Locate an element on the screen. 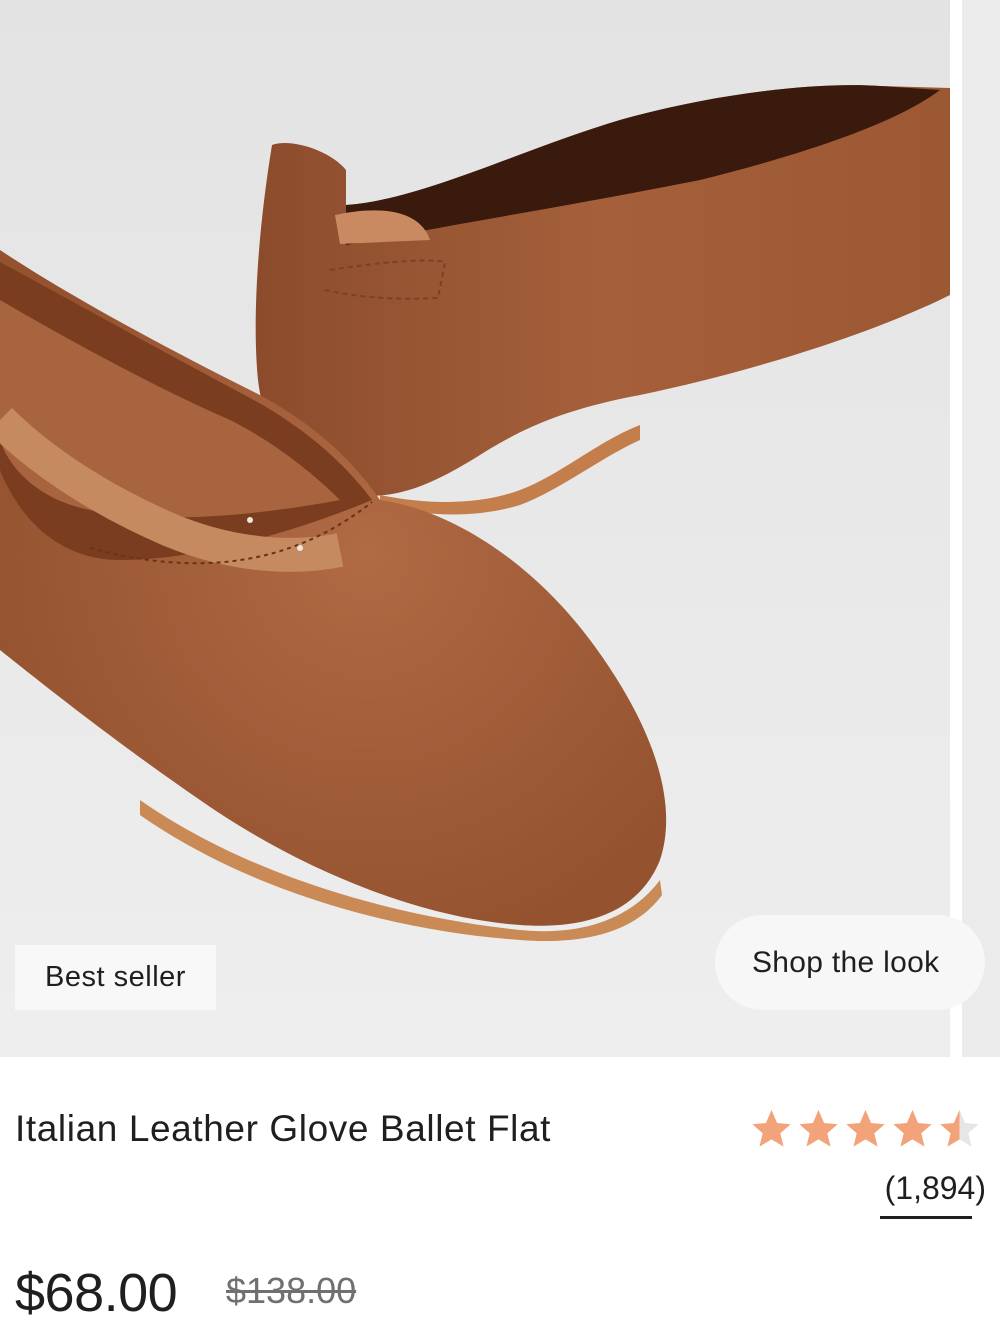 The image size is (1000, 1333). product-title: Italian Leather Glove Ballet Flat is located at coordinates (283, 1128).